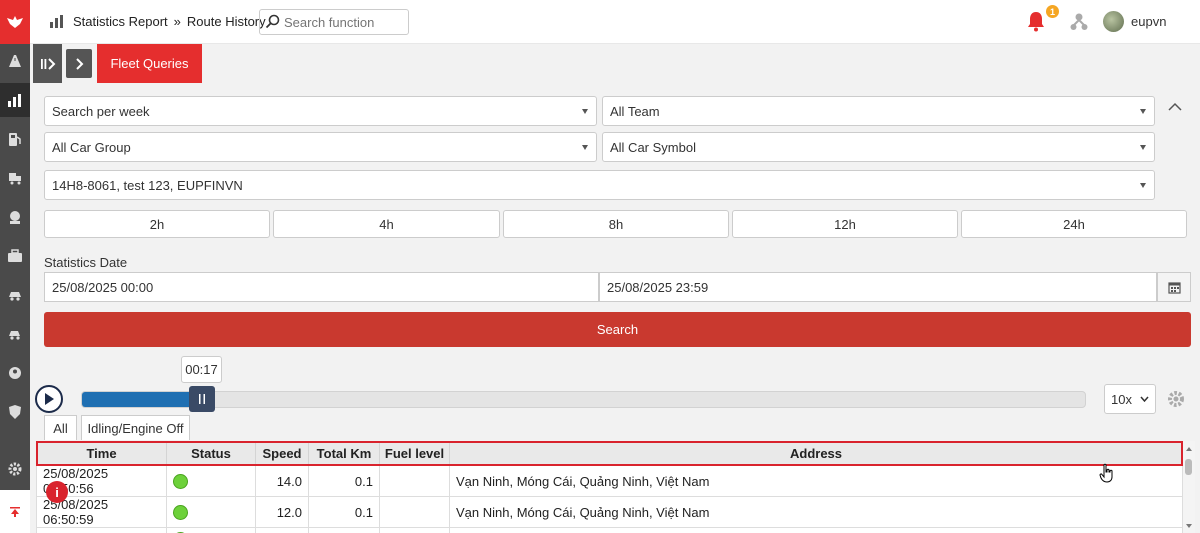 Image resolution: width=1200 pixels, height=533 pixels. What do you see at coordinates (101, 453) in the screenshot?
I see `column-time: Time` at bounding box center [101, 453].